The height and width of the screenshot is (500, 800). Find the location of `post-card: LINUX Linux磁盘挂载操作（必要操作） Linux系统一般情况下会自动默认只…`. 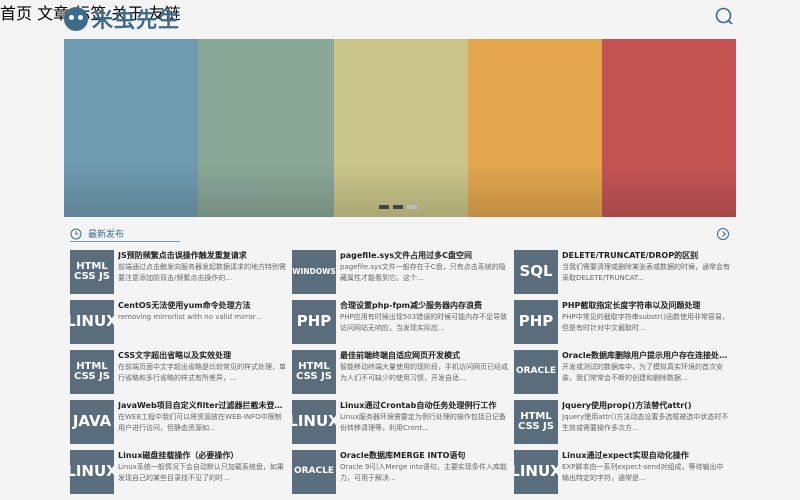

post-card: LINUX Linux磁盘挂载操作（必要操作） Linux系统一般情况下会自动默认只… is located at coordinates (178, 472).